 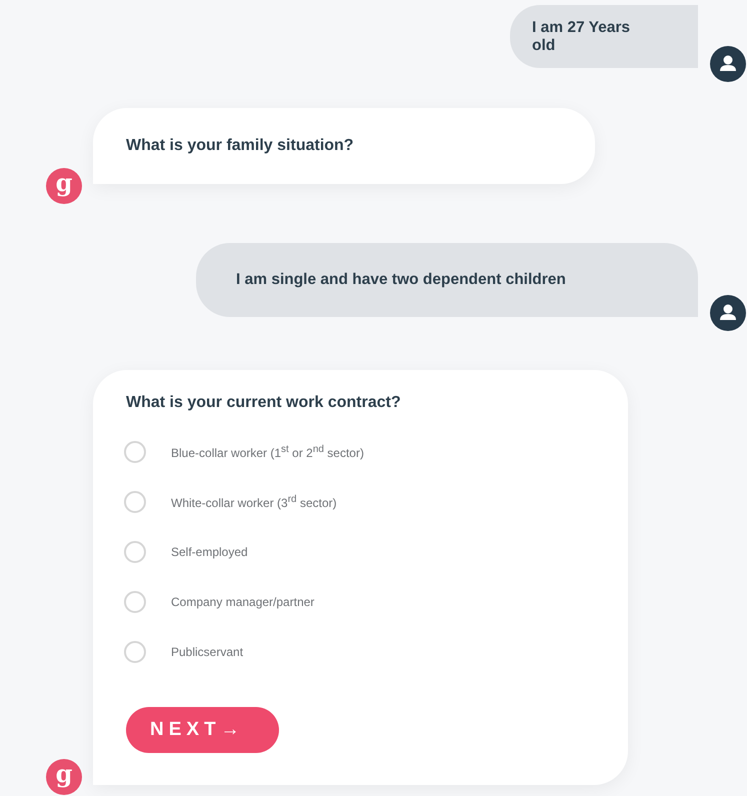 I want to click on option-label: Publicservant, so click(x=207, y=652).